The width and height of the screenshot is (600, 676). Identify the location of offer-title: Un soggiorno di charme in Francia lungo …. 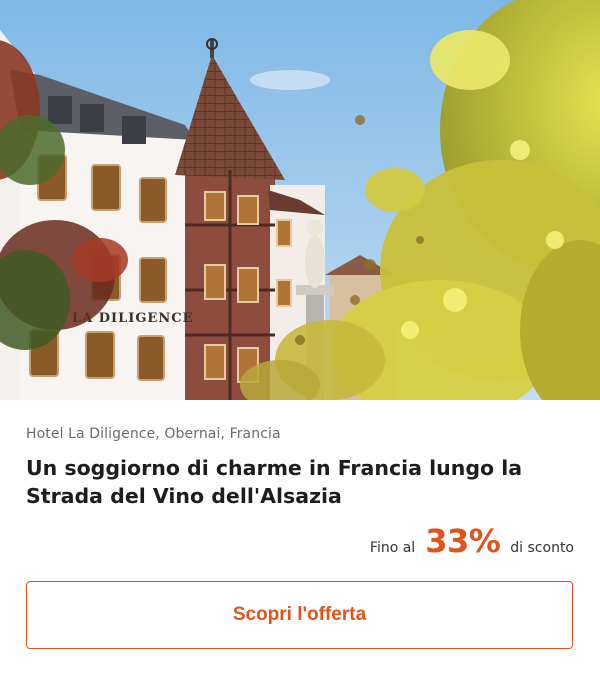
(301, 482).